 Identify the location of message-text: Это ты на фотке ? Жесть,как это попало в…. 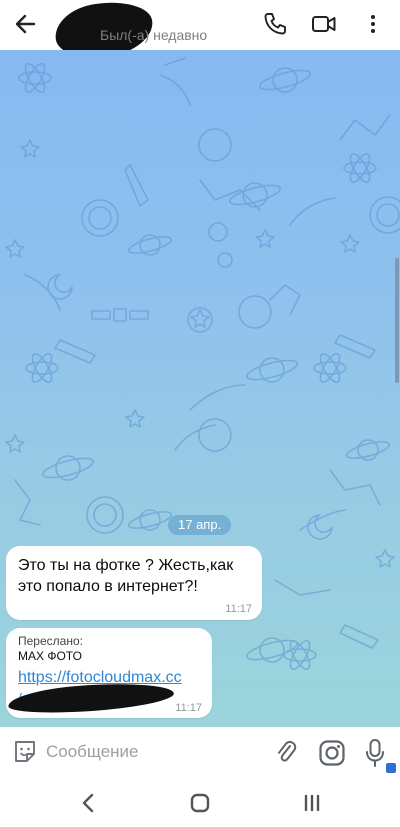
(126, 576).